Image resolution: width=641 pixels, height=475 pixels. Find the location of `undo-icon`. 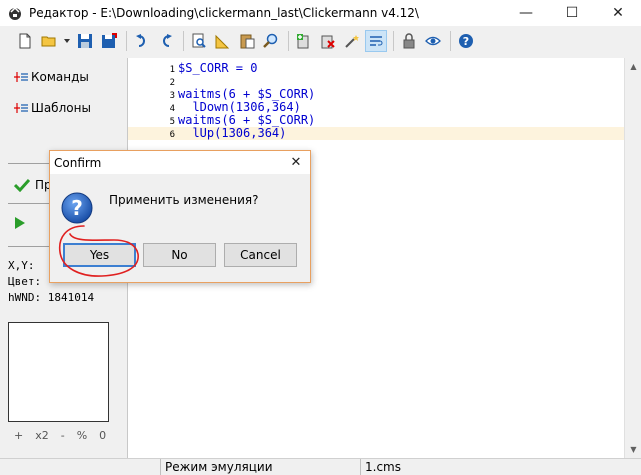

undo-icon is located at coordinates (140, 40).